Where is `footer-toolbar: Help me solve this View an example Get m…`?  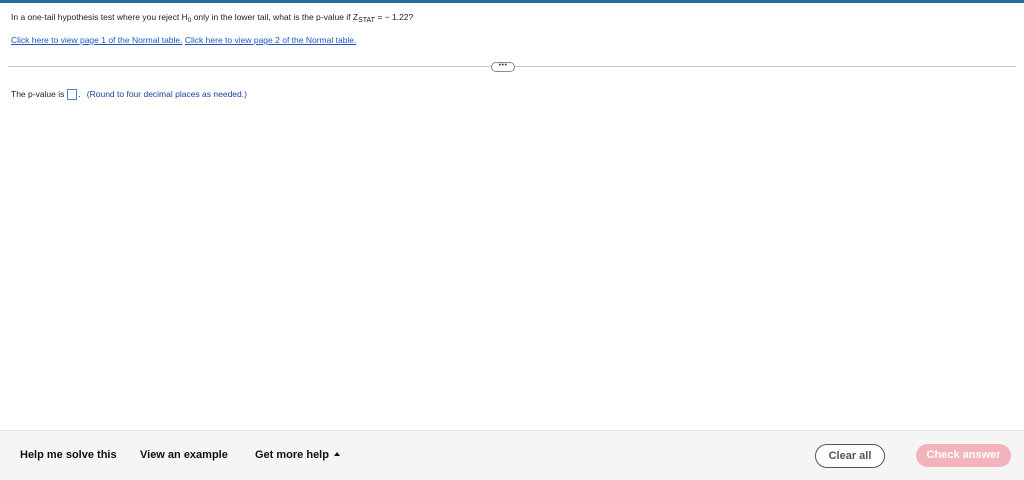
footer-toolbar: Help me solve this View an example Get m… is located at coordinates (512, 455).